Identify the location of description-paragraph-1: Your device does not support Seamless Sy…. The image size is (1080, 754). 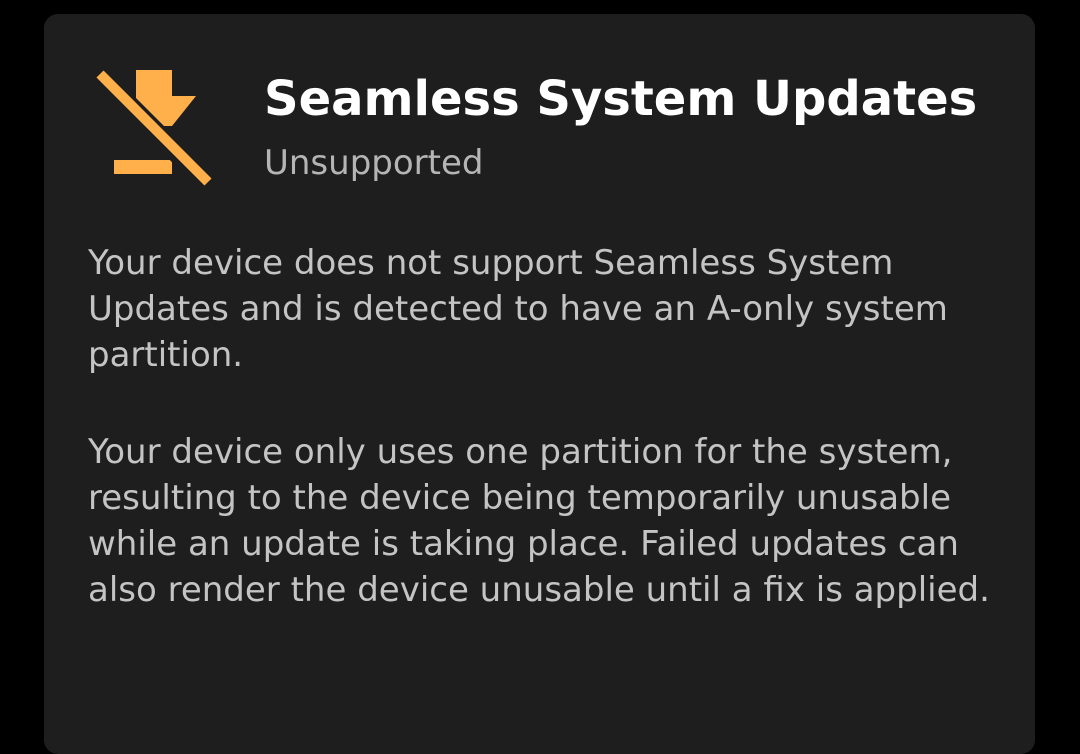
(518, 309).